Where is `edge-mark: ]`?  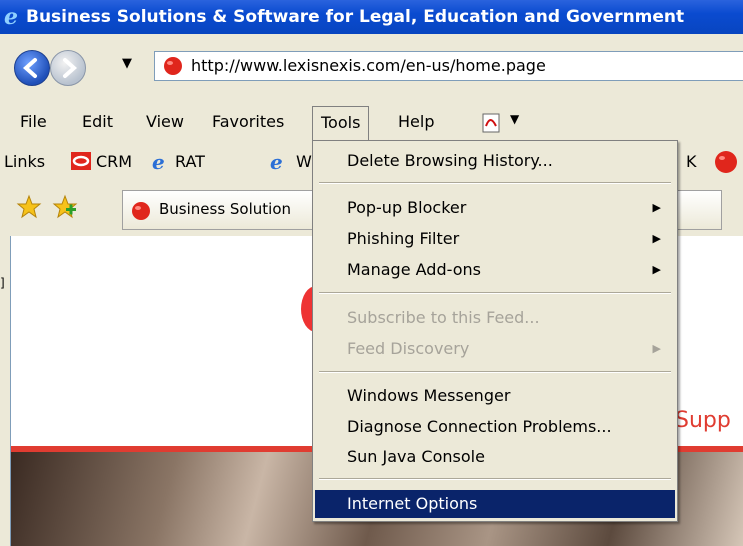 edge-mark: ] is located at coordinates (2, 283).